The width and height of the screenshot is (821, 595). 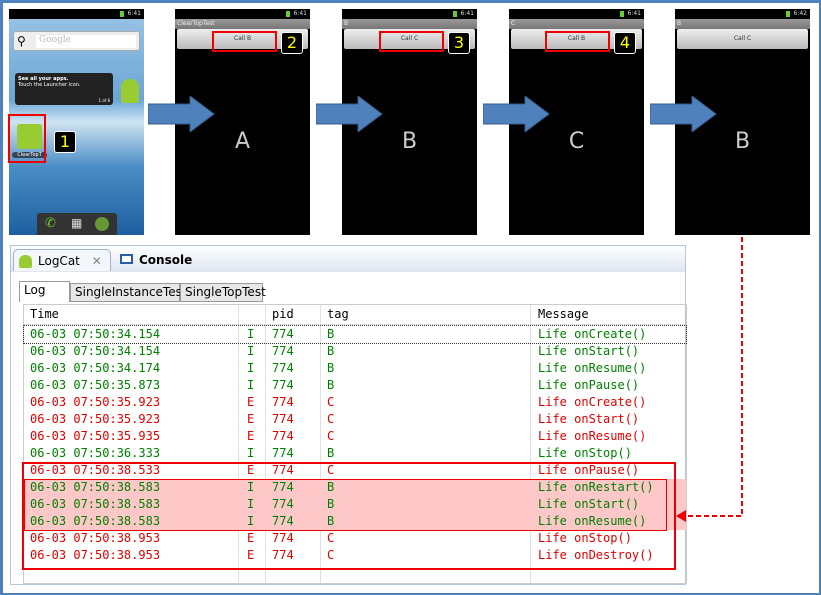 I want to click on dashed-connector, so click(x=709, y=379).